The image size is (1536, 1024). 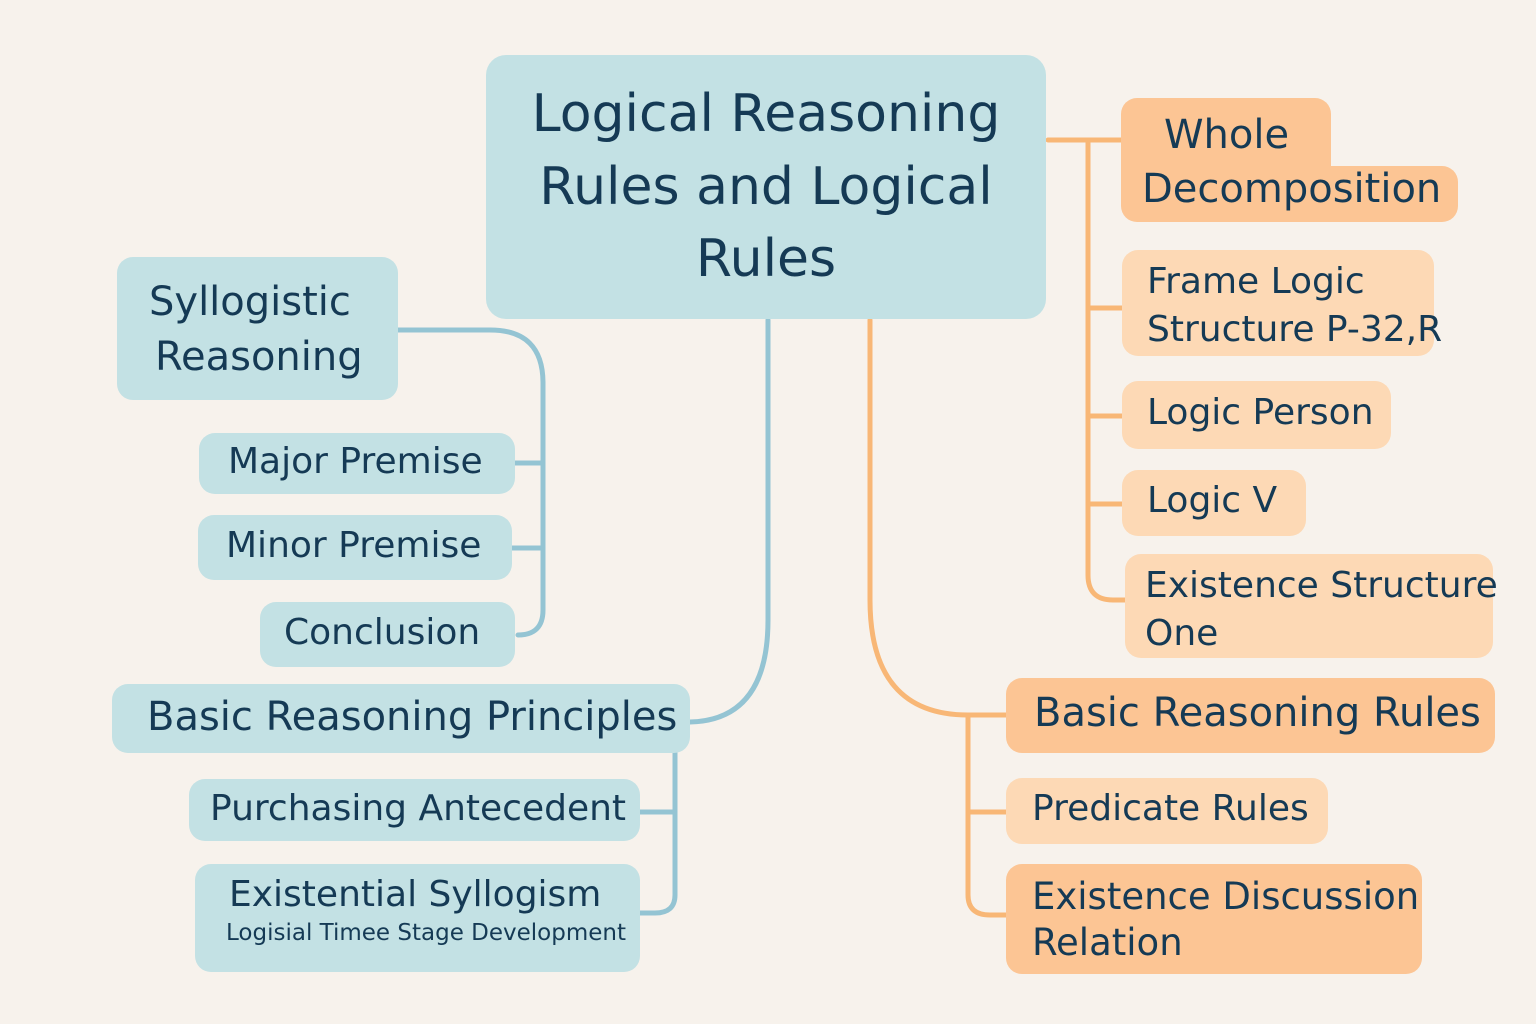 What do you see at coordinates (987, 815) in the screenshot?
I see `link-basic-rules-bracket` at bounding box center [987, 815].